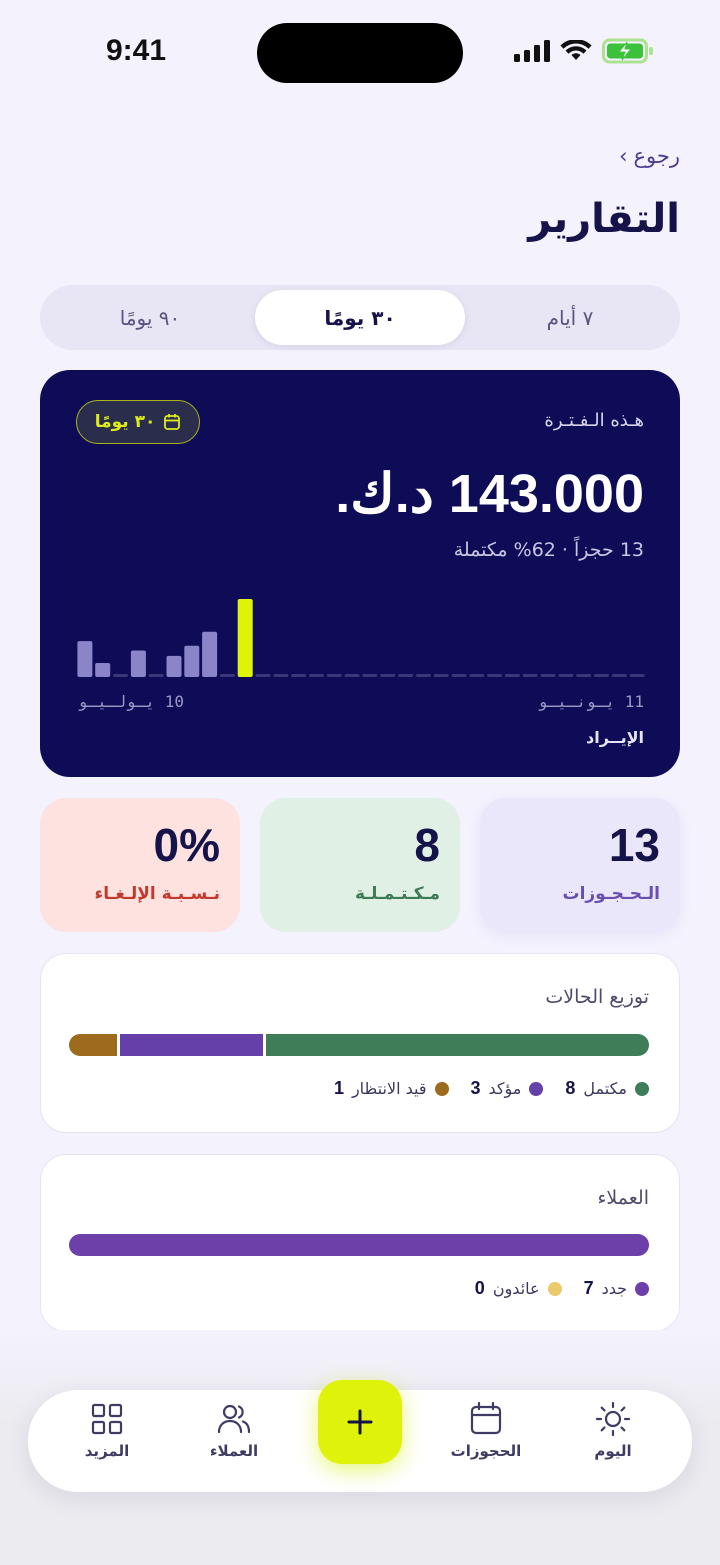 This screenshot has width=720, height=1565. Describe the element at coordinates (360, 53) in the screenshot. I see `dynamic-island` at that location.